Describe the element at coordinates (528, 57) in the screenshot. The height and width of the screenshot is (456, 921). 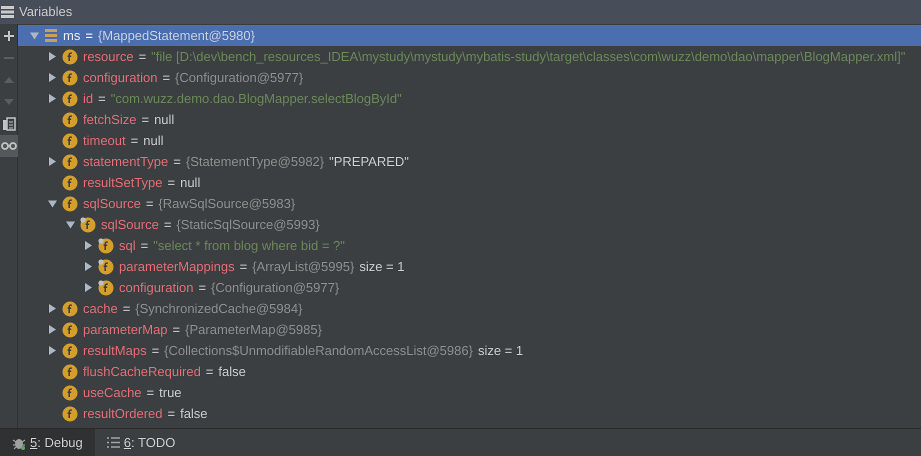
I see `variable-value: "file [D:\dev\bench_resources_IDEA\mystudy\mystudy\mybatis-study\target\classes\com\wuzz\demo\dao\mapper\BlogMapper.xml]"` at that location.